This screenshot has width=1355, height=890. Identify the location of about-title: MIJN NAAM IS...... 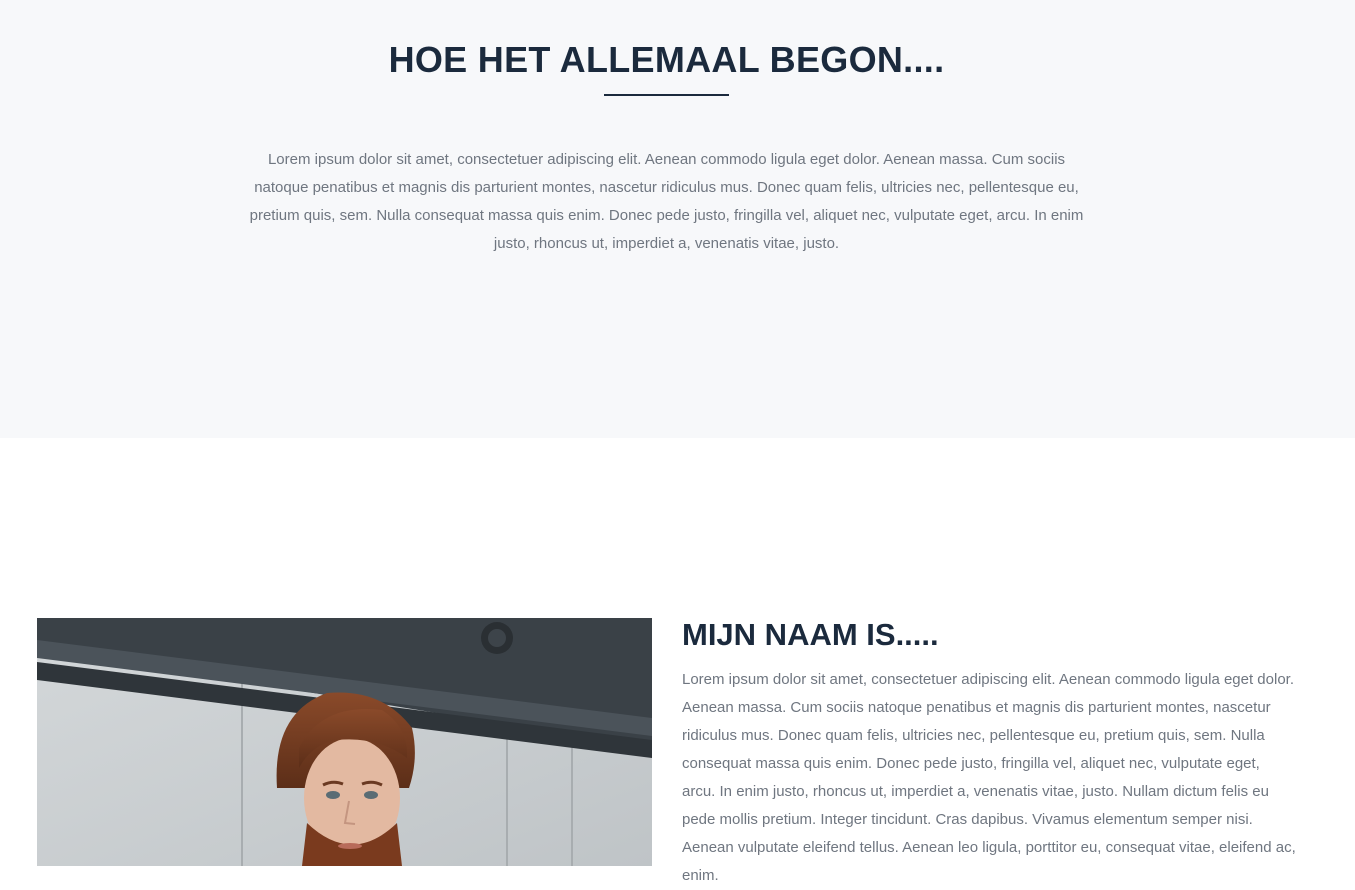
(810, 634).